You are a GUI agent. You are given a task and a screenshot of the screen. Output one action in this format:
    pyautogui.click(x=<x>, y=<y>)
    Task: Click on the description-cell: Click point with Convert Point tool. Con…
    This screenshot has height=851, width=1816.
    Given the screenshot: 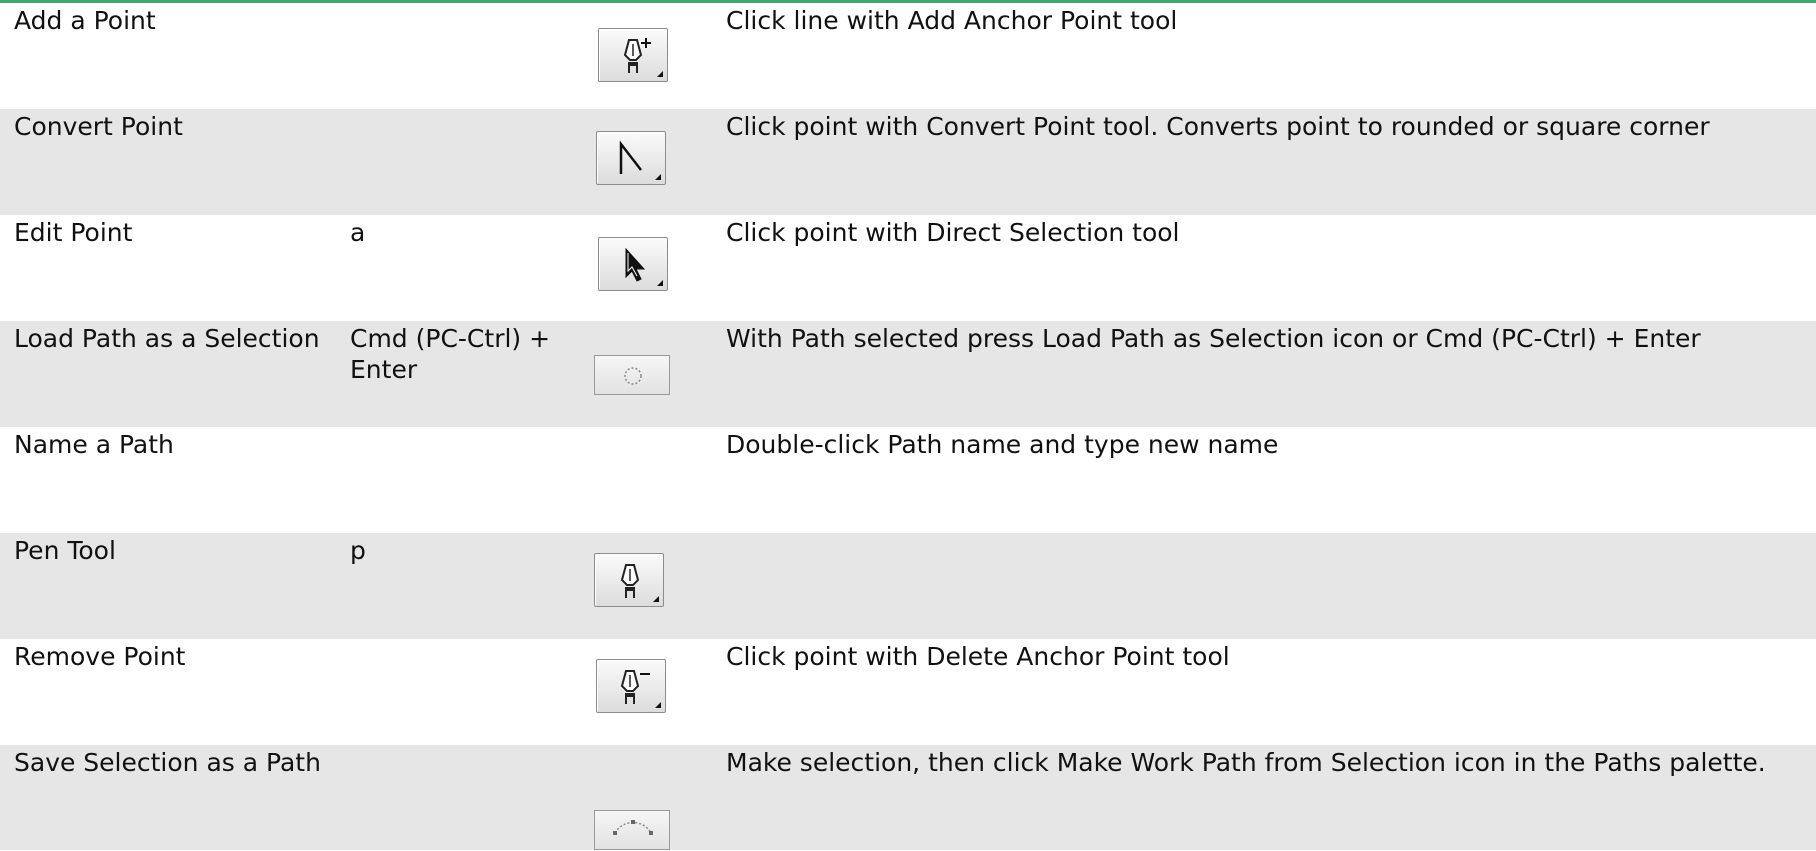 What is the action you would take?
    pyautogui.click(x=1218, y=126)
    